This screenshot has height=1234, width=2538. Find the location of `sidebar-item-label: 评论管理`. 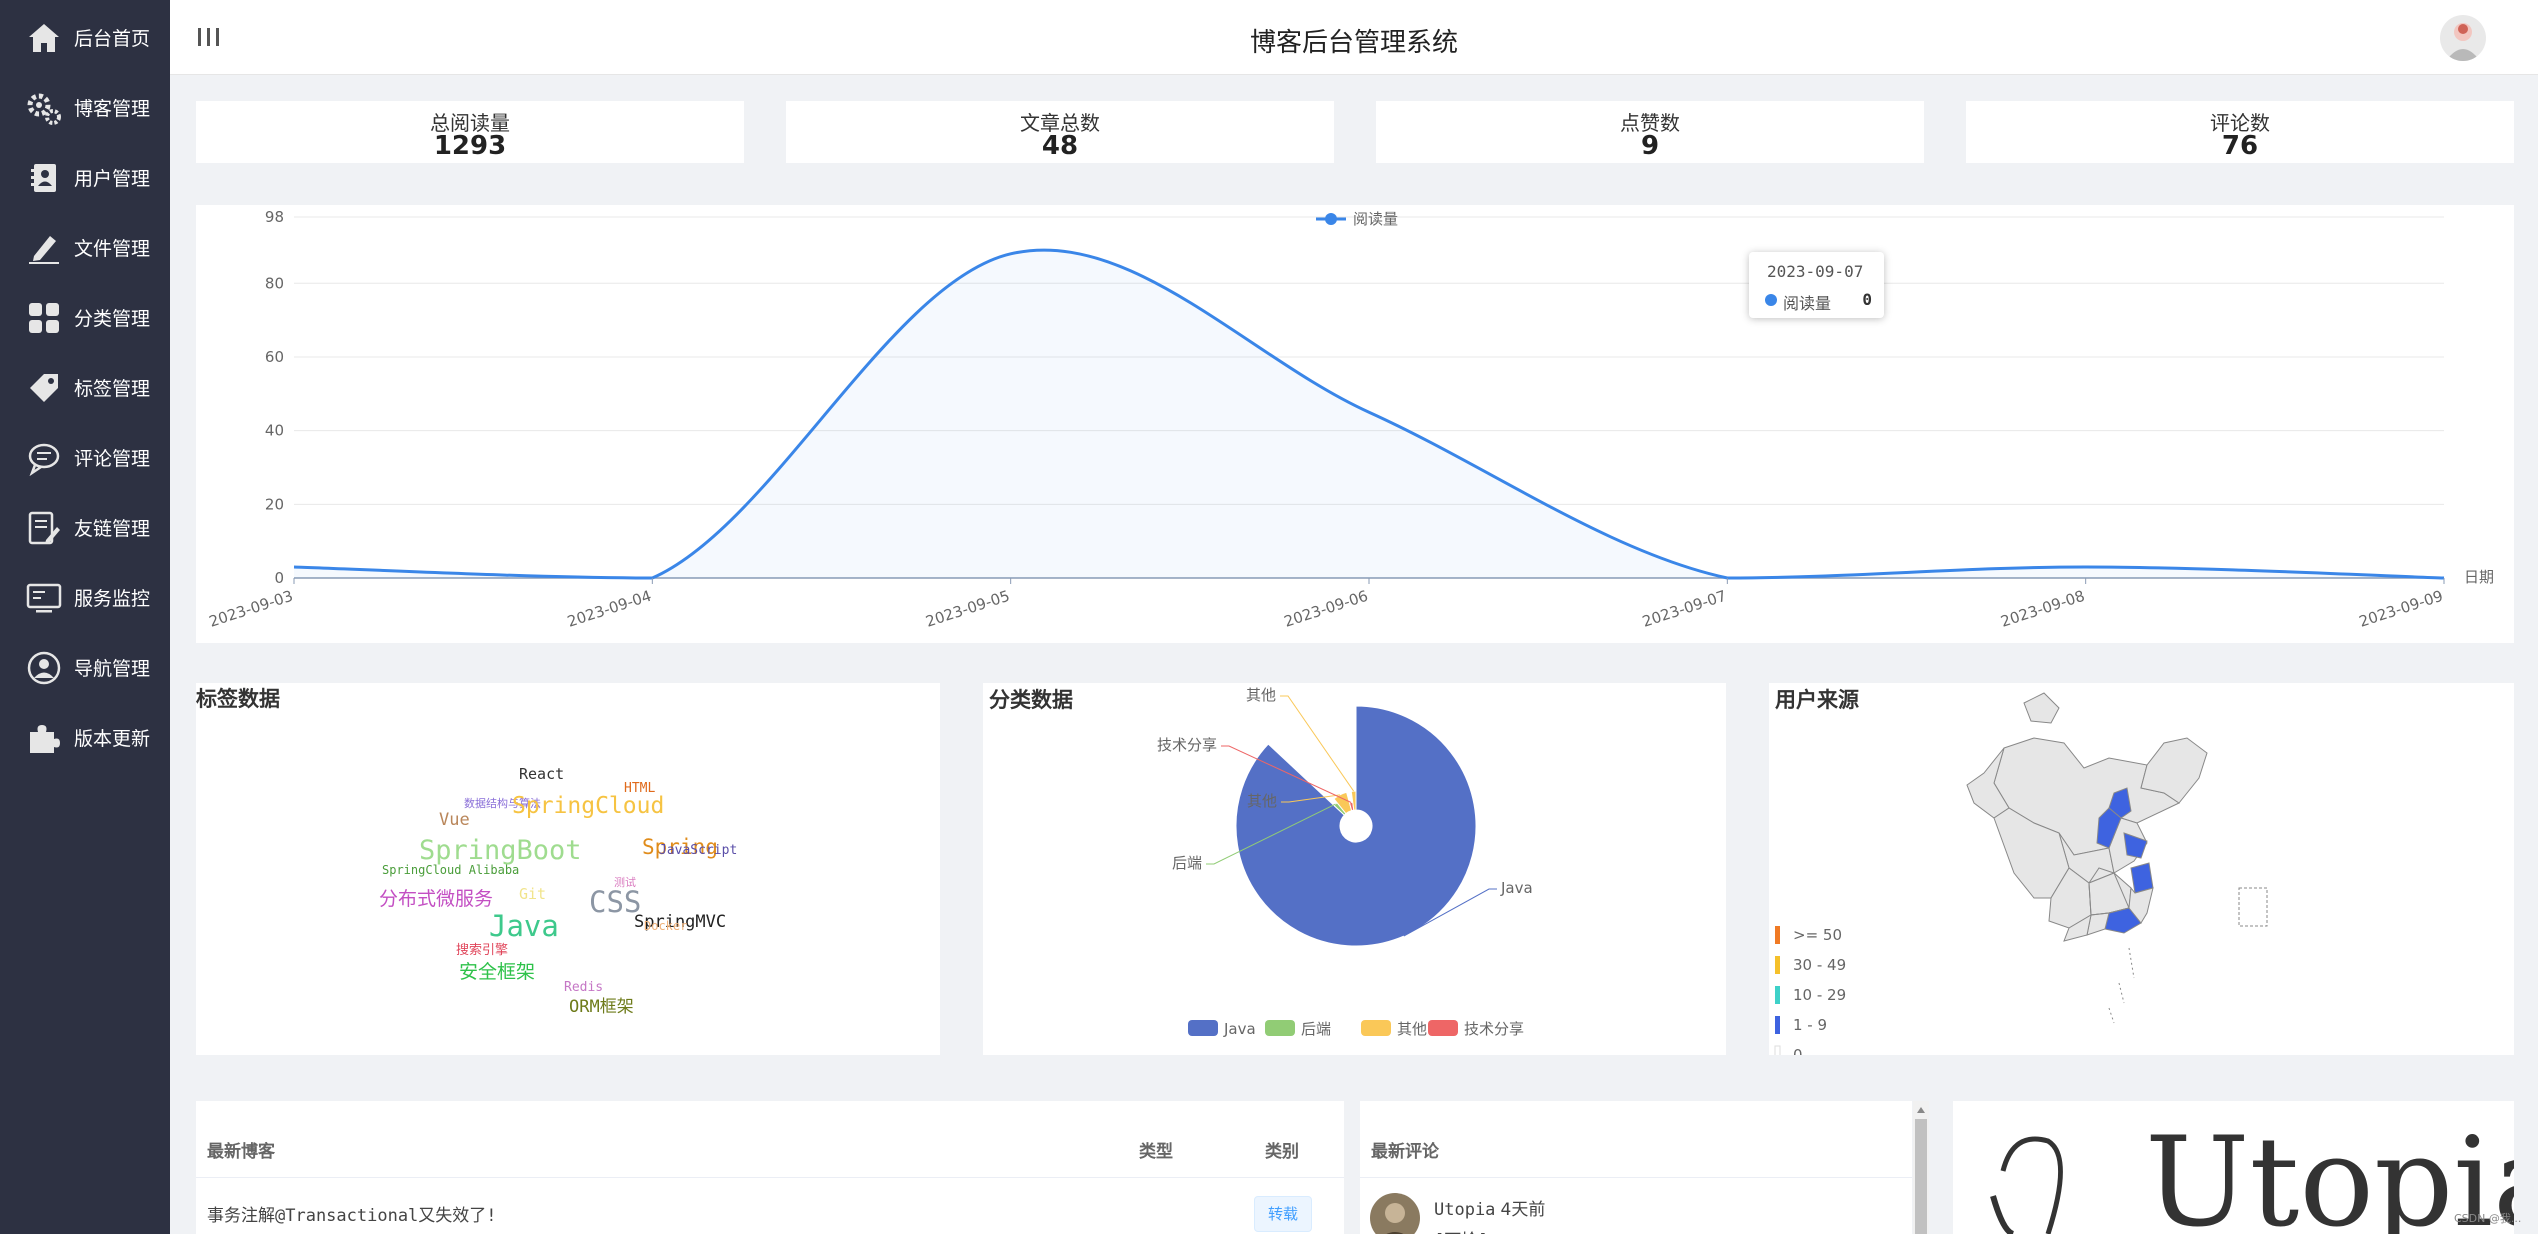

sidebar-item-label: 评论管理 is located at coordinates (112, 459).